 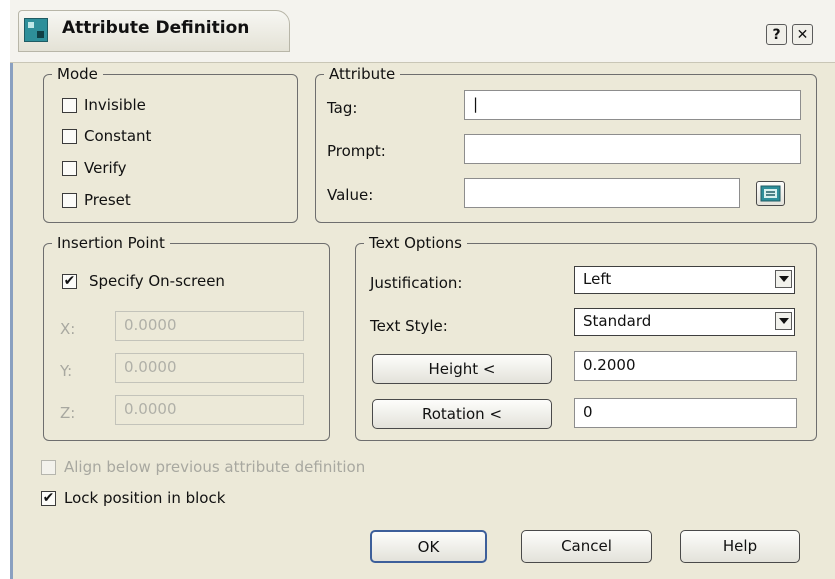 What do you see at coordinates (409, 326) in the screenshot?
I see `text-style-label: Text Style:` at bounding box center [409, 326].